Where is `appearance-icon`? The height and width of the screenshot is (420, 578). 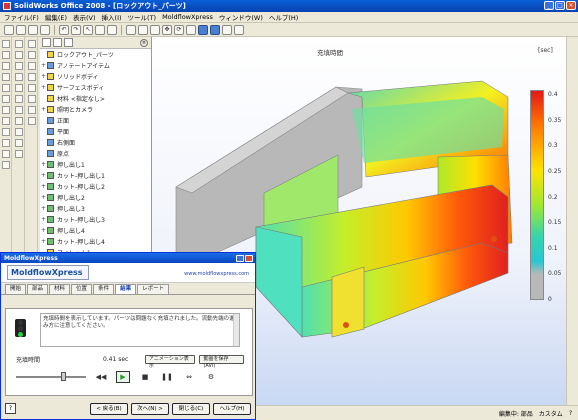 appearance-icon is located at coordinates (32, 121).